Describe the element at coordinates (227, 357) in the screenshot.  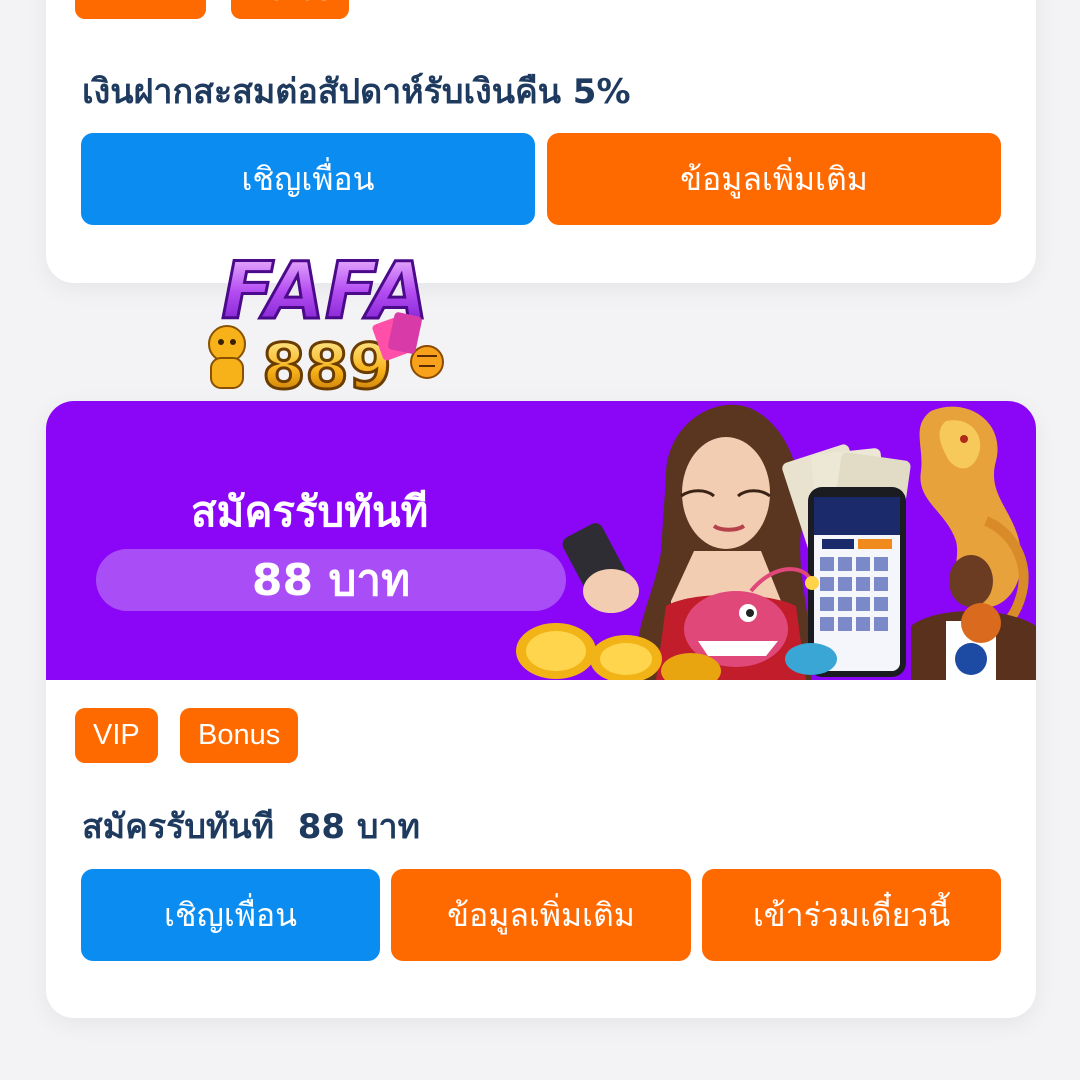
I see `lucky-cat-icon` at that location.